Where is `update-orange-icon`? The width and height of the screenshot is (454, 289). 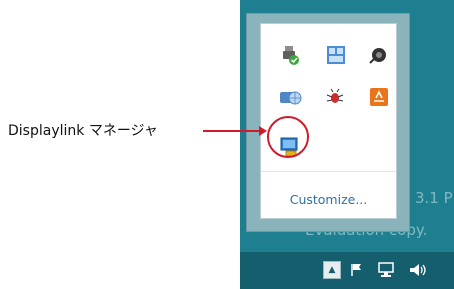
update-orange-icon is located at coordinates (379, 97).